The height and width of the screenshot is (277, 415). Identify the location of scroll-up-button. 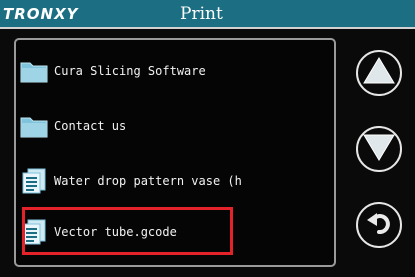
(379, 73).